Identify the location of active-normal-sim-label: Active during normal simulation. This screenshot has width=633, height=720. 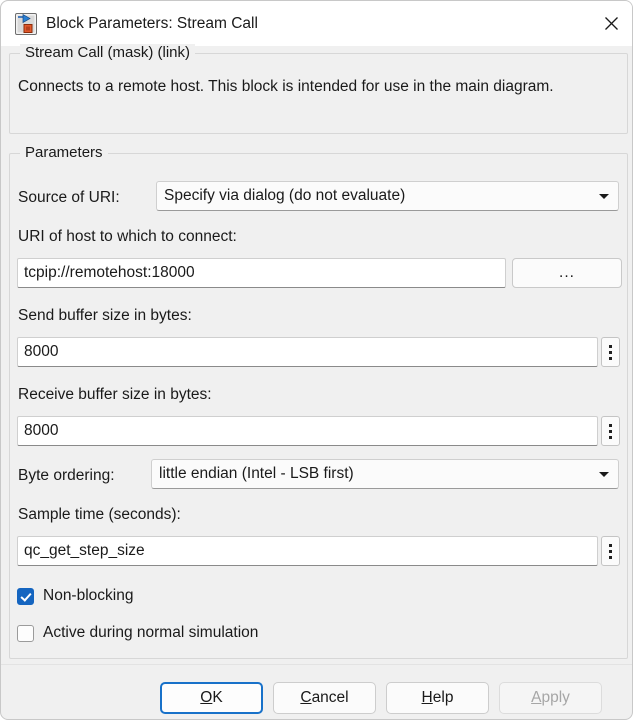
(151, 632).